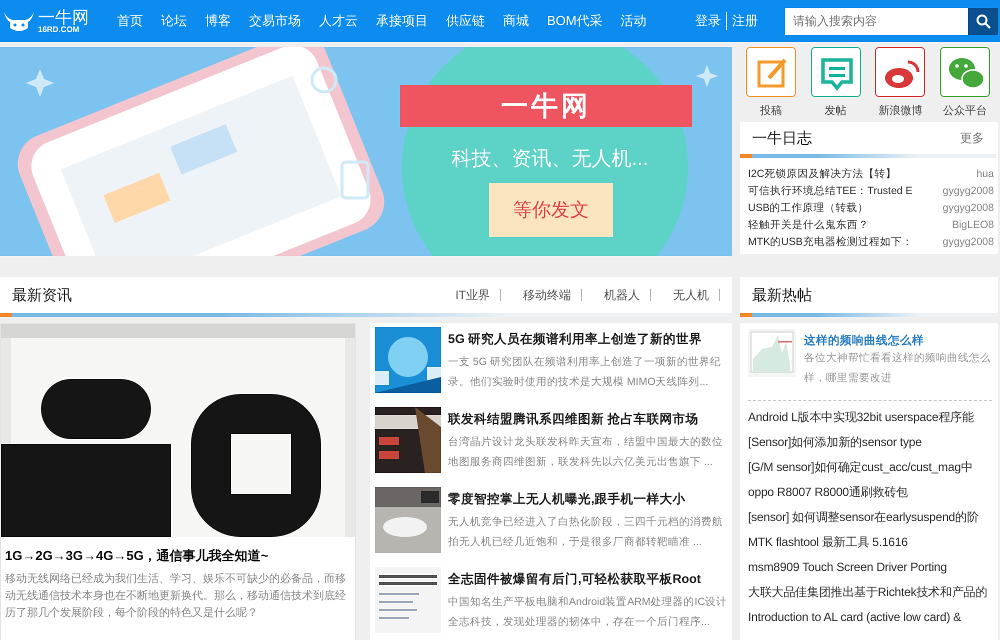 The width and height of the screenshot is (1000, 640). What do you see at coordinates (782, 138) in the screenshot?
I see `panel-title: 一牛日志` at bounding box center [782, 138].